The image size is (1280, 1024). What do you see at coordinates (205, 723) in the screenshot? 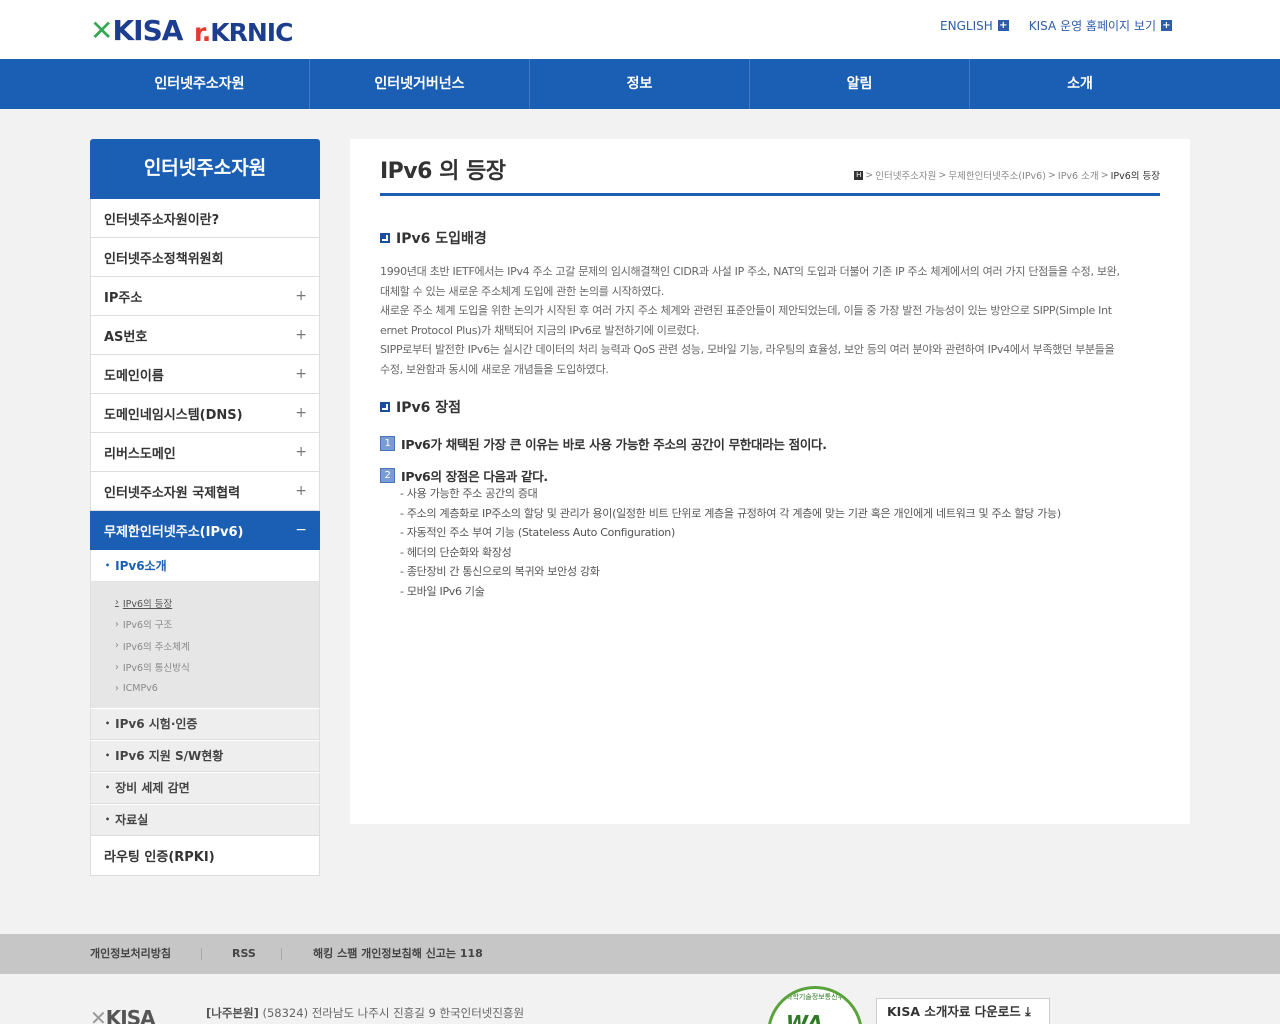
I see `sub-item: • IPv6 시험·인증` at bounding box center [205, 723].